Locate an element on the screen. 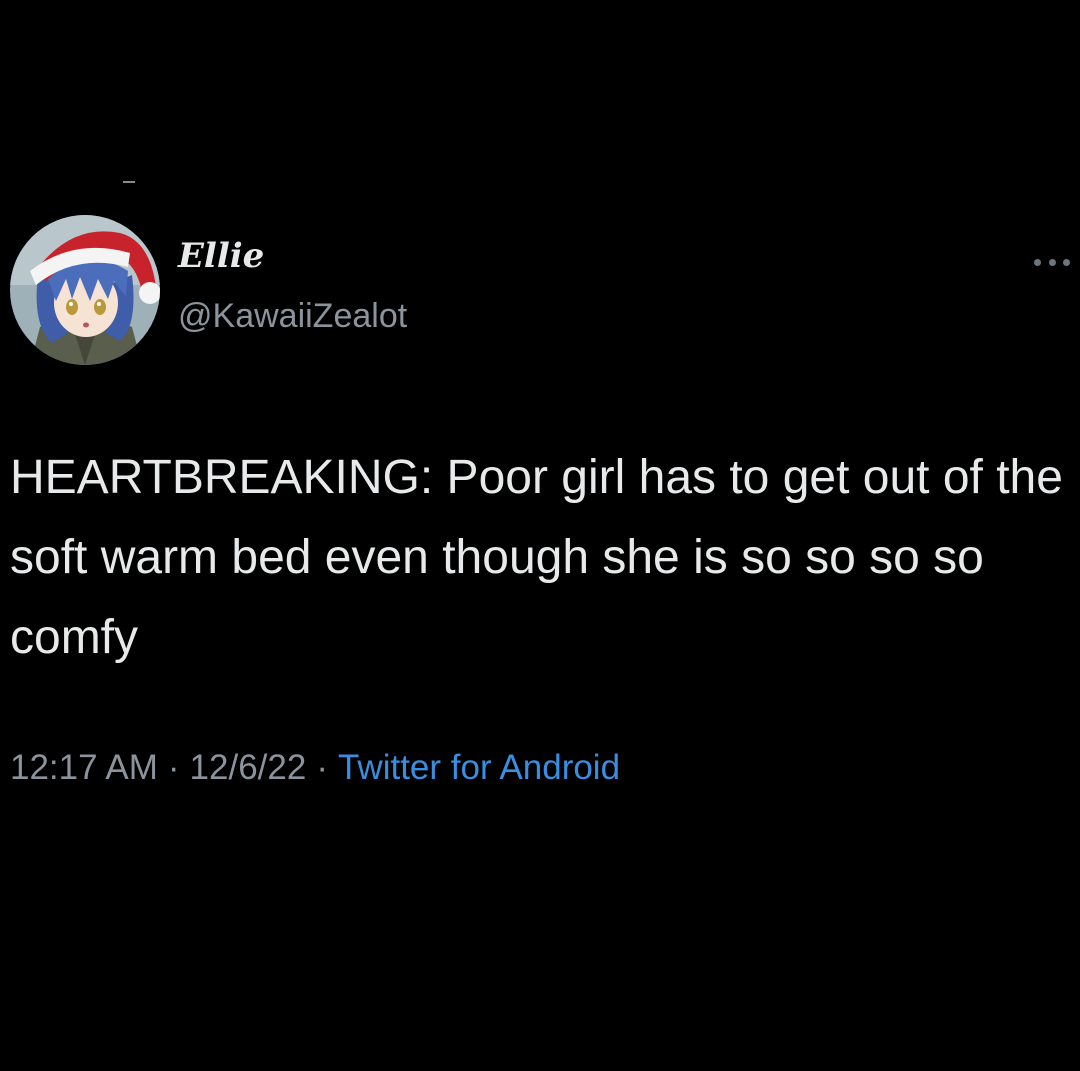 The image size is (1080, 1071). more-options-button is located at coordinates (1052, 262).